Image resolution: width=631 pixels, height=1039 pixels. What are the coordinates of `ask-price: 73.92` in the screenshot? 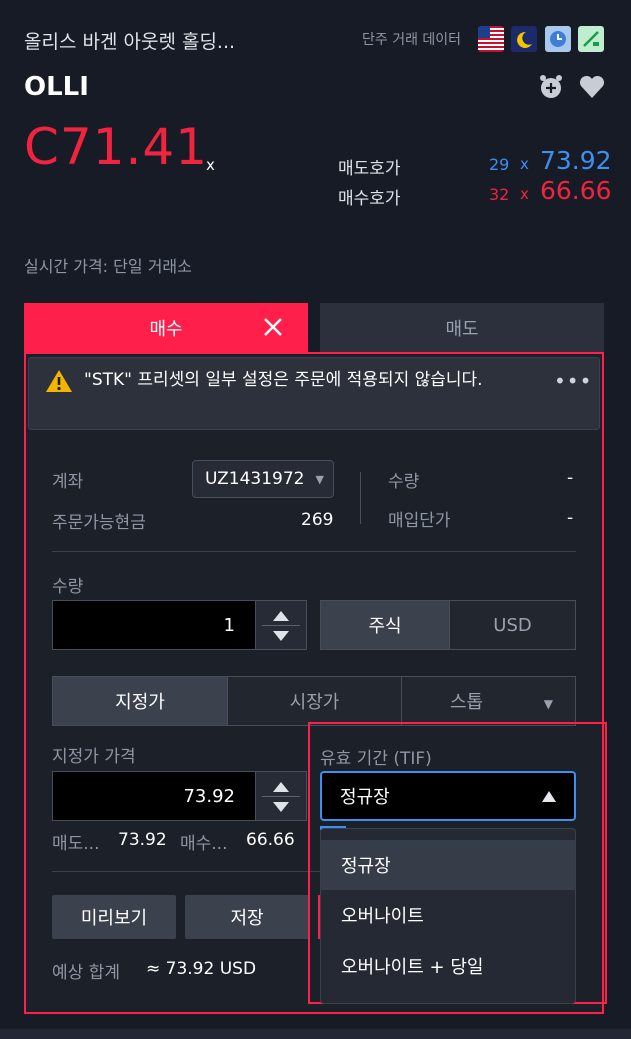 It's located at (576, 160).